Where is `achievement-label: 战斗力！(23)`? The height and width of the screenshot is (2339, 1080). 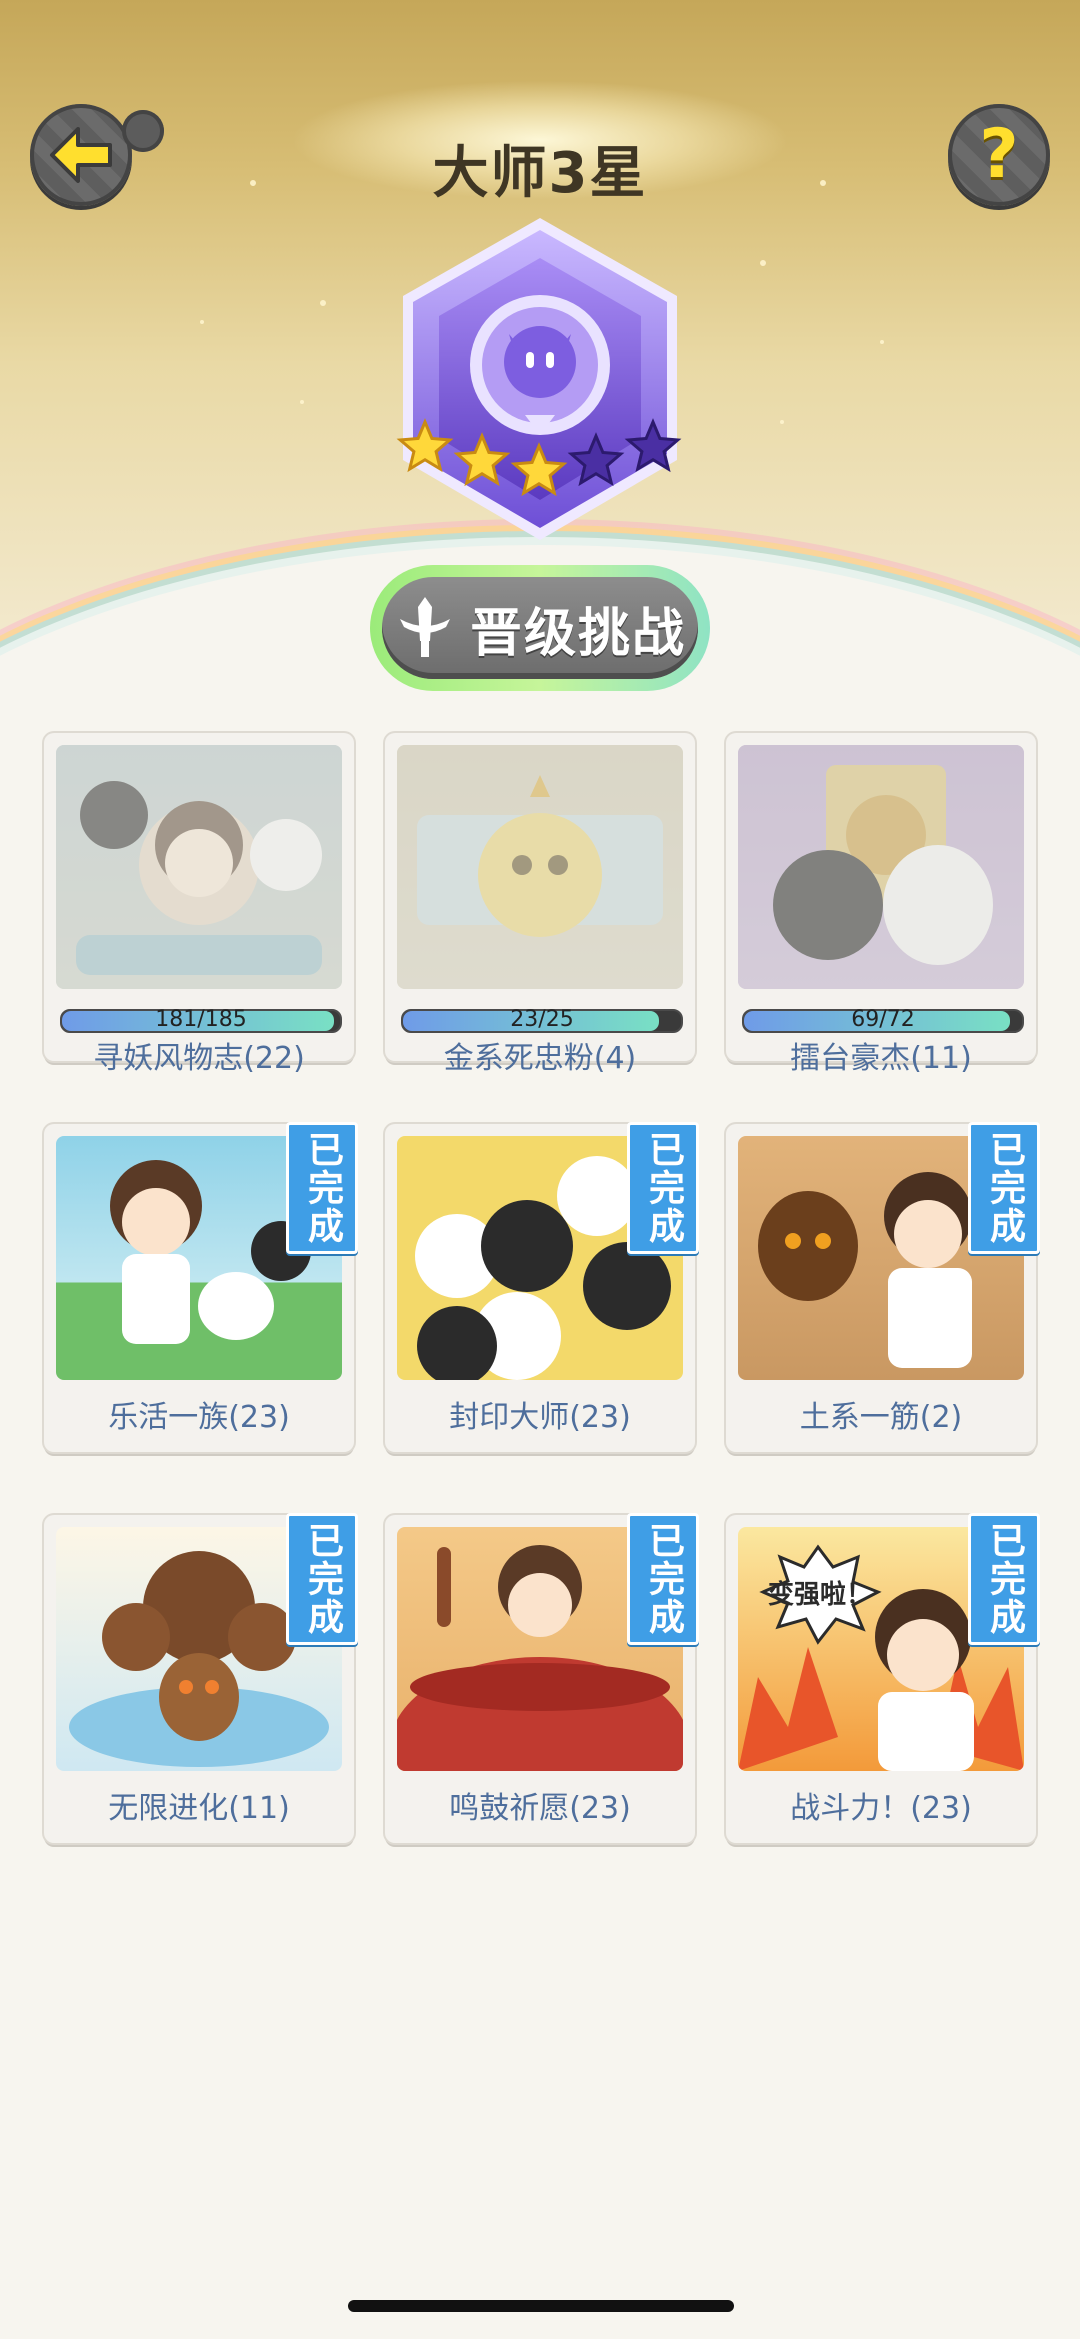
achievement-label: 战斗力！(23) is located at coordinates (881, 1808).